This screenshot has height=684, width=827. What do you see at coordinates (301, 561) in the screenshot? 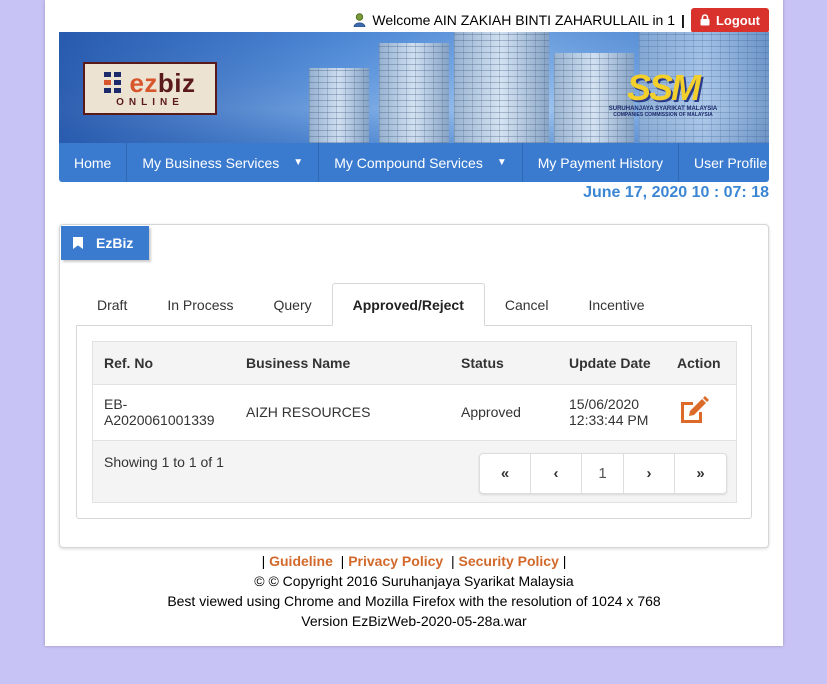
I see `guideline-link: Guideline` at bounding box center [301, 561].